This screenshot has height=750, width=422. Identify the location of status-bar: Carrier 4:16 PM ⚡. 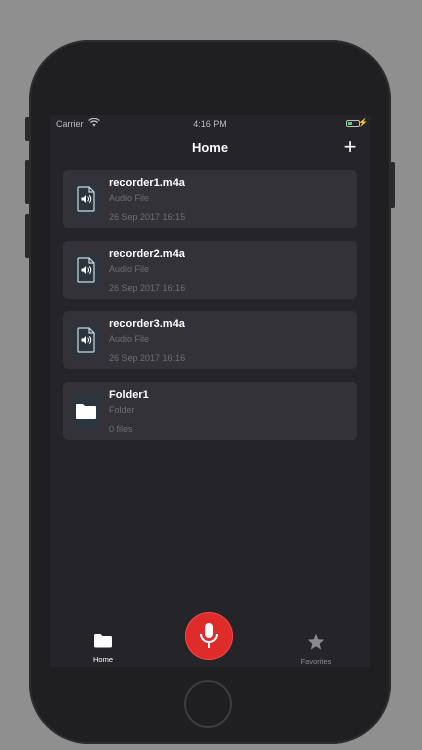
(210, 124).